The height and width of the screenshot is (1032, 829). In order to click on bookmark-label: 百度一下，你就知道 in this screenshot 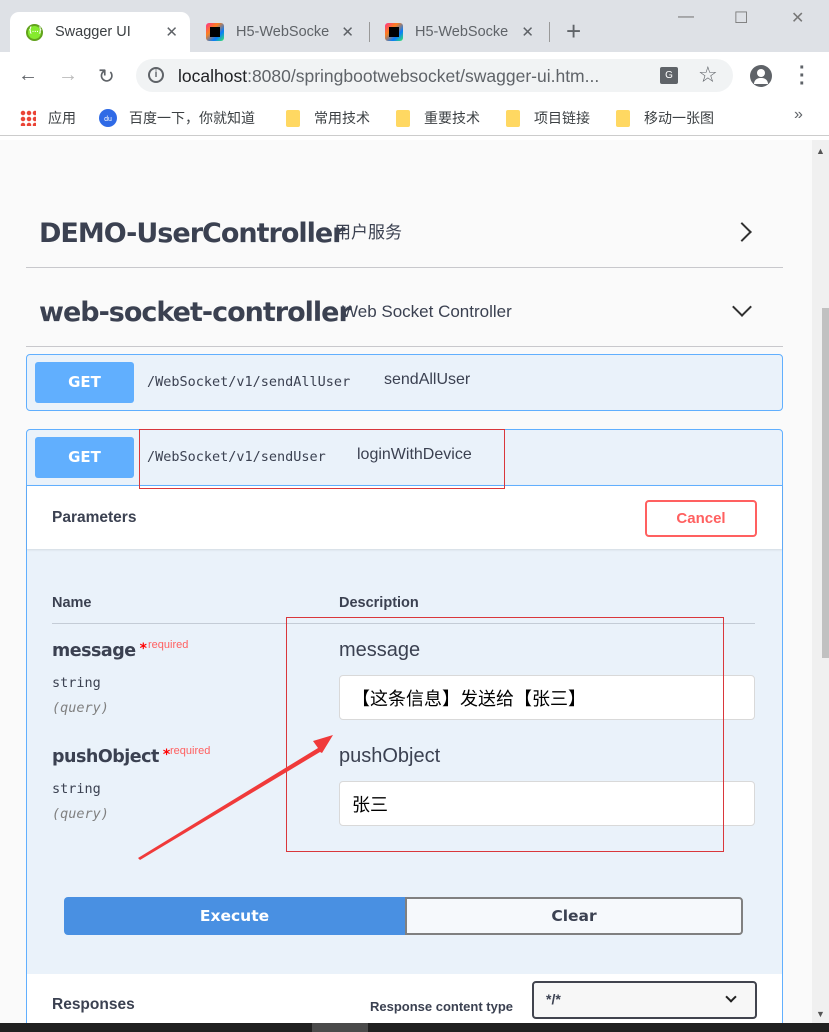, I will do `click(192, 118)`.